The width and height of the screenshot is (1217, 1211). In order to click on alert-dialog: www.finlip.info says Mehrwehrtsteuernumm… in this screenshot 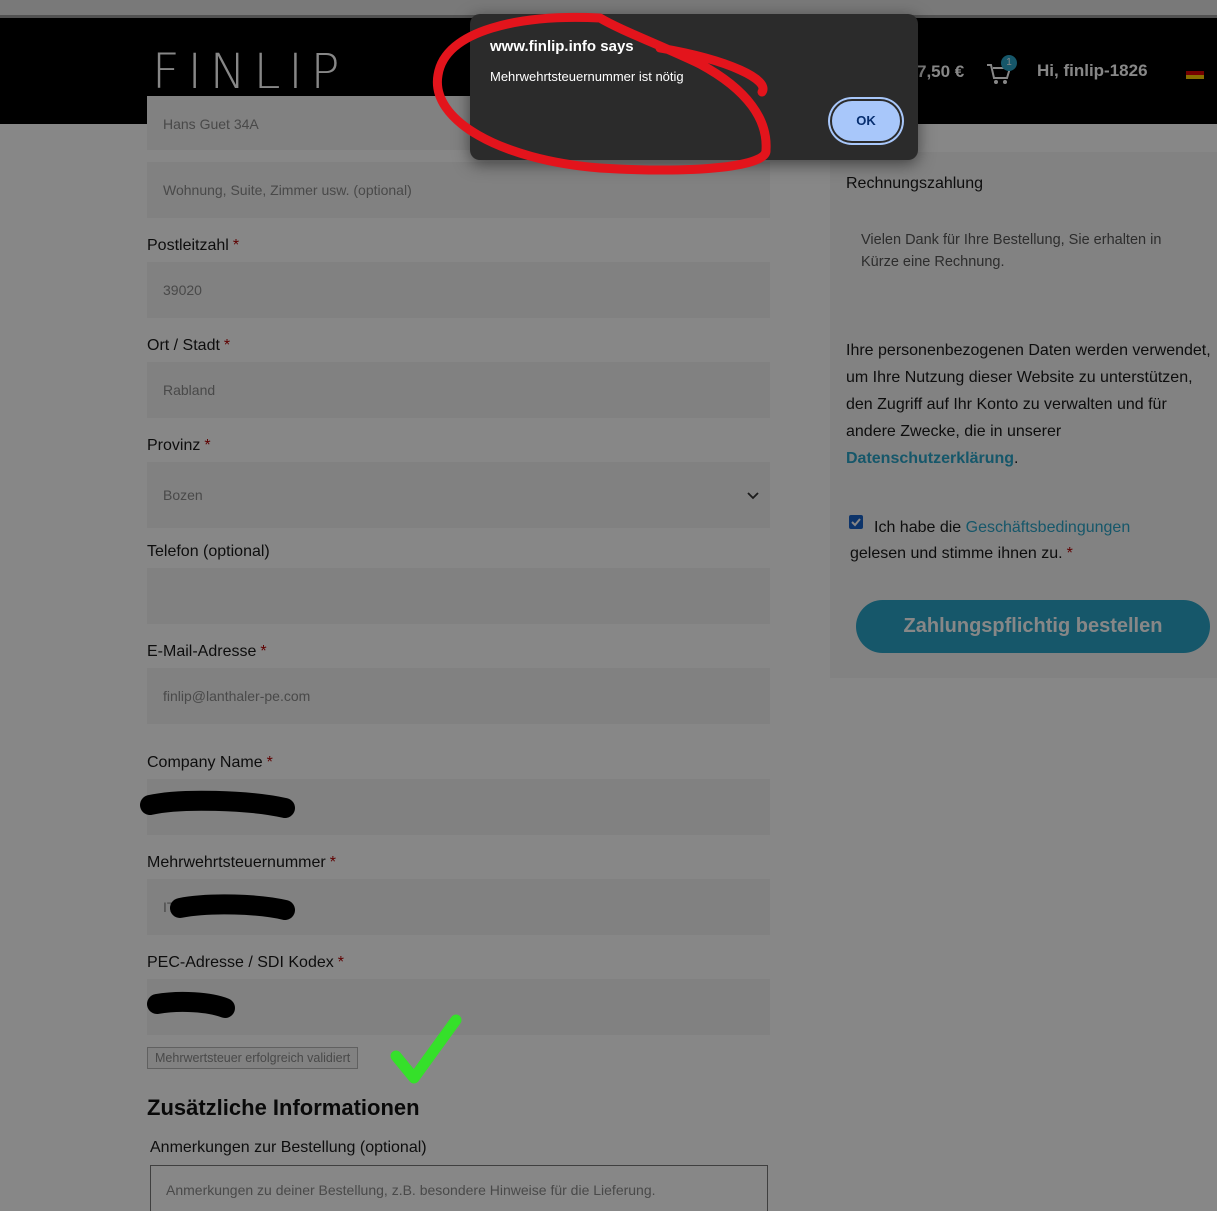, I will do `click(694, 87)`.